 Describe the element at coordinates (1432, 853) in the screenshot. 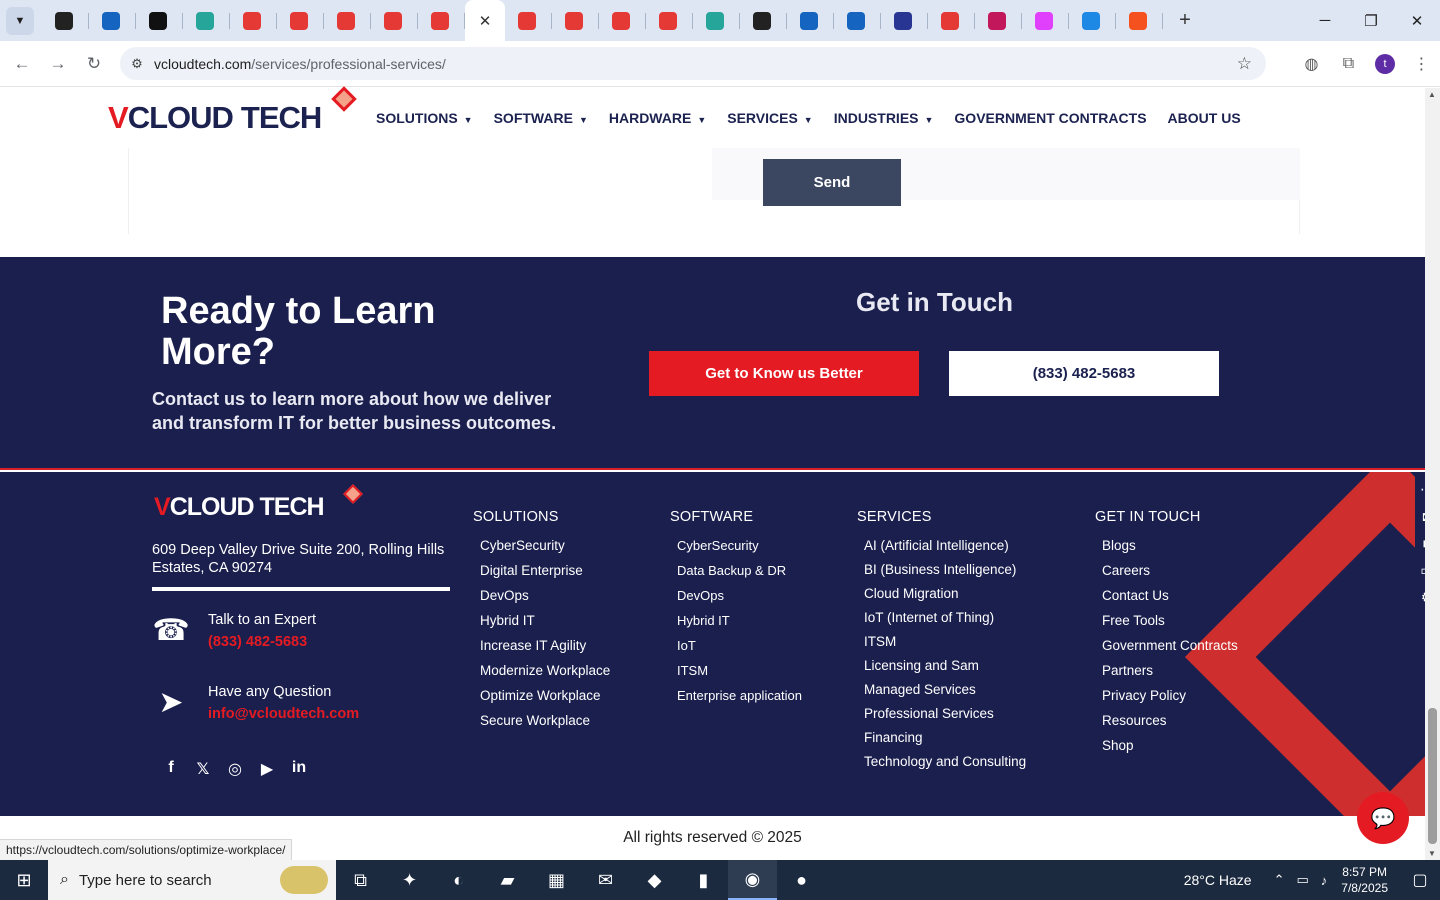

I see `scroll-down-icon: ▼` at that location.